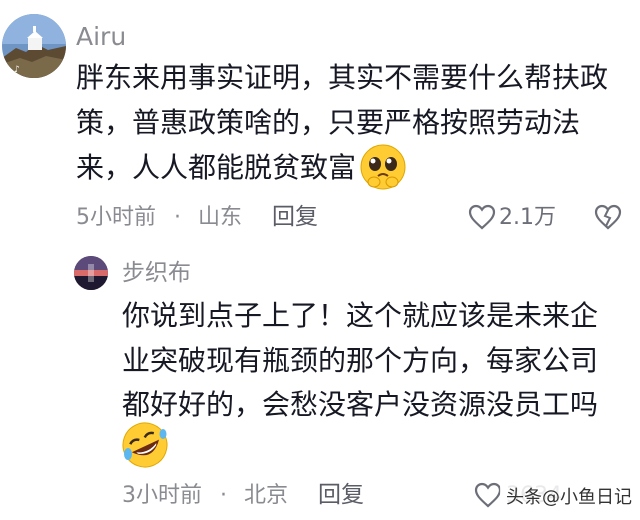  What do you see at coordinates (342, 77) in the screenshot?
I see `comment-text-line: 胖东来用事实证明，其实不需要什么帮扶政` at bounding box center [342, 77].